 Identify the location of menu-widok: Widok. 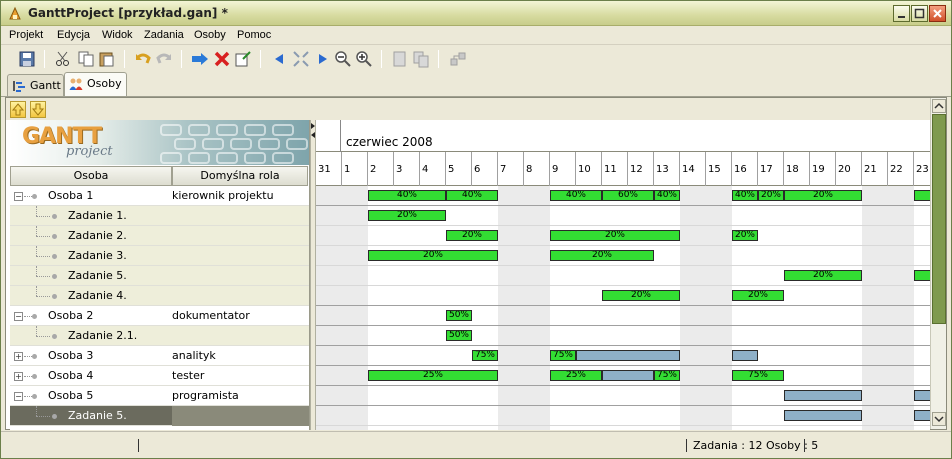
(117, 35).